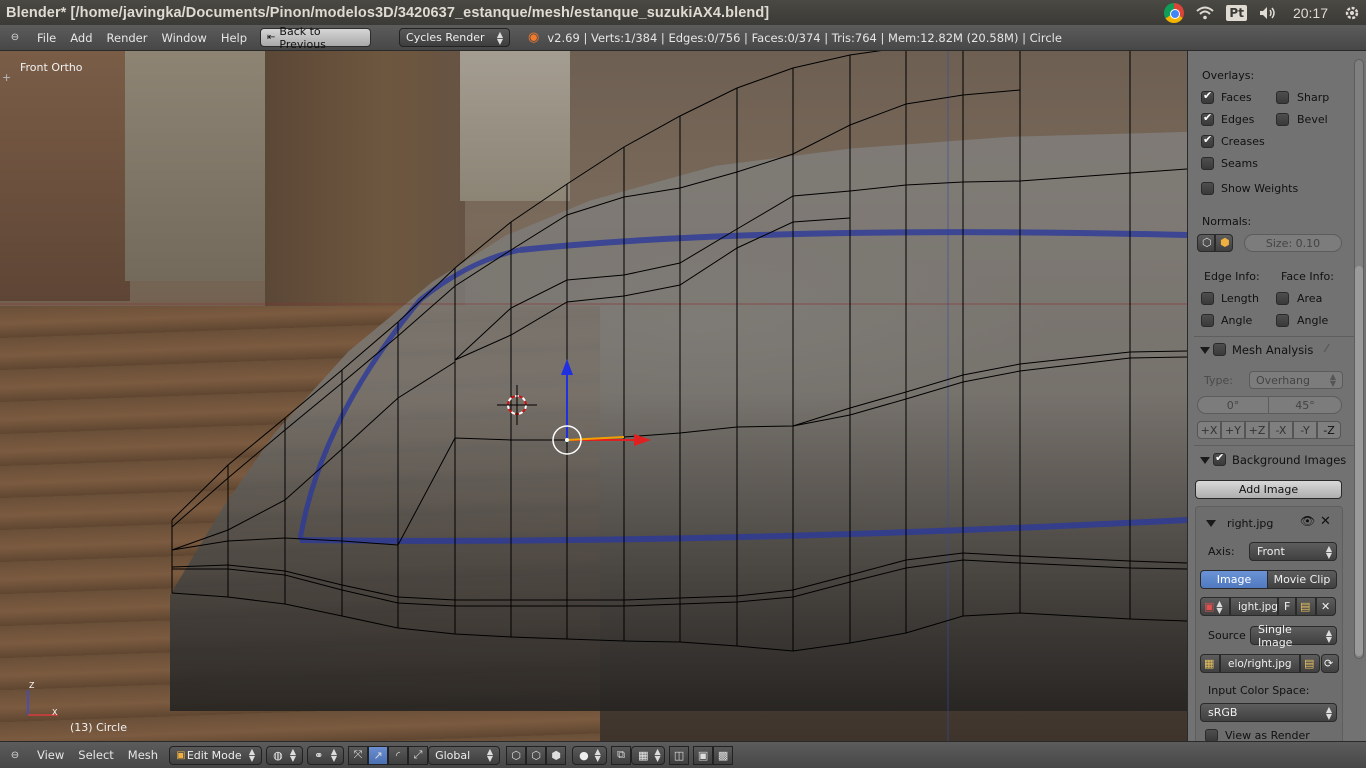  I want to click on back-to-previous-button: ⇤ Back to Previous, so click(316, 38).